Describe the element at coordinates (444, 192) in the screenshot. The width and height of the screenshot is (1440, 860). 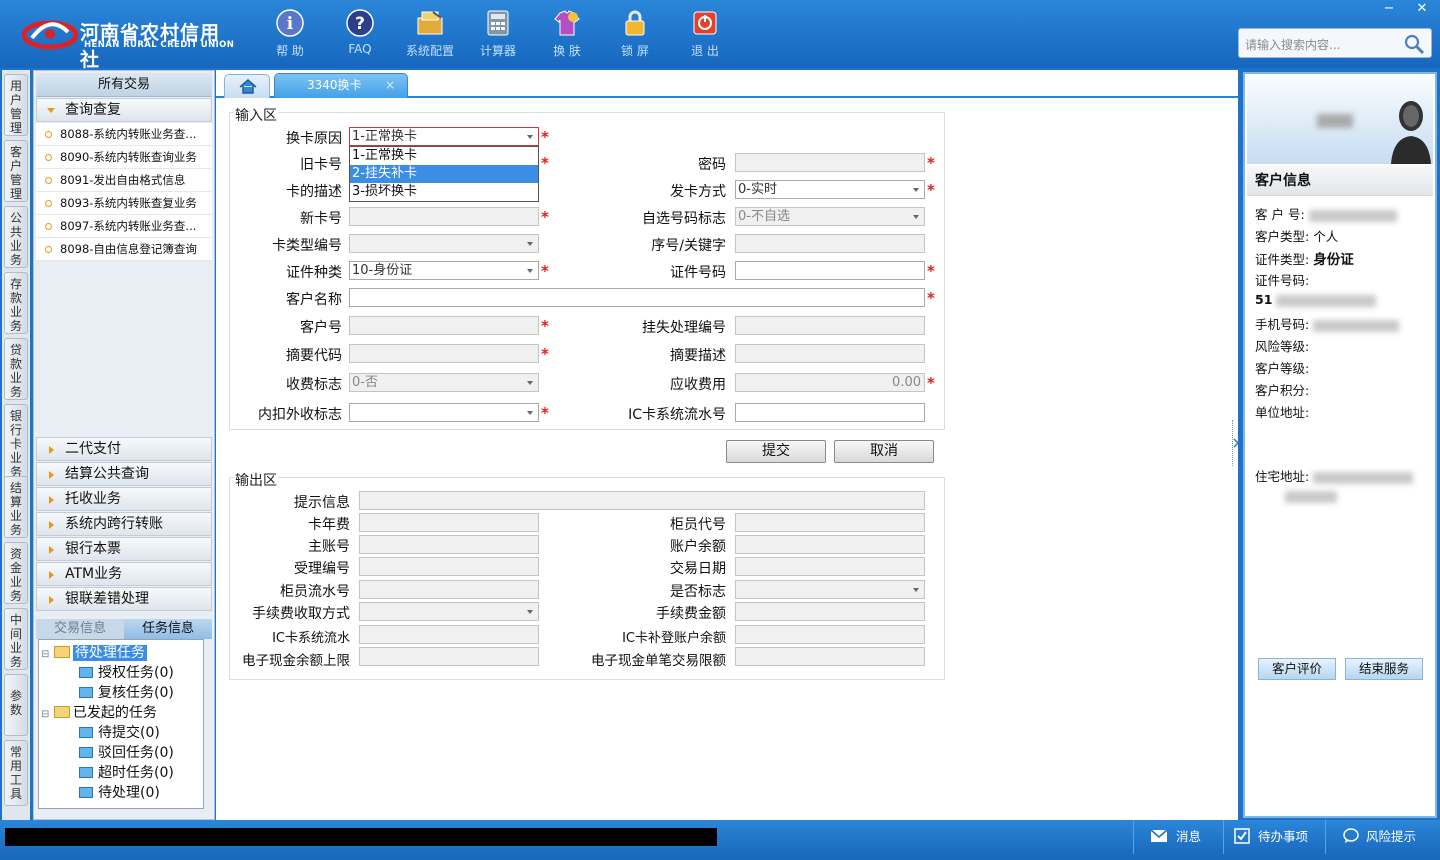
I see `dropdown-option: 3-损坏换卡` at that location.